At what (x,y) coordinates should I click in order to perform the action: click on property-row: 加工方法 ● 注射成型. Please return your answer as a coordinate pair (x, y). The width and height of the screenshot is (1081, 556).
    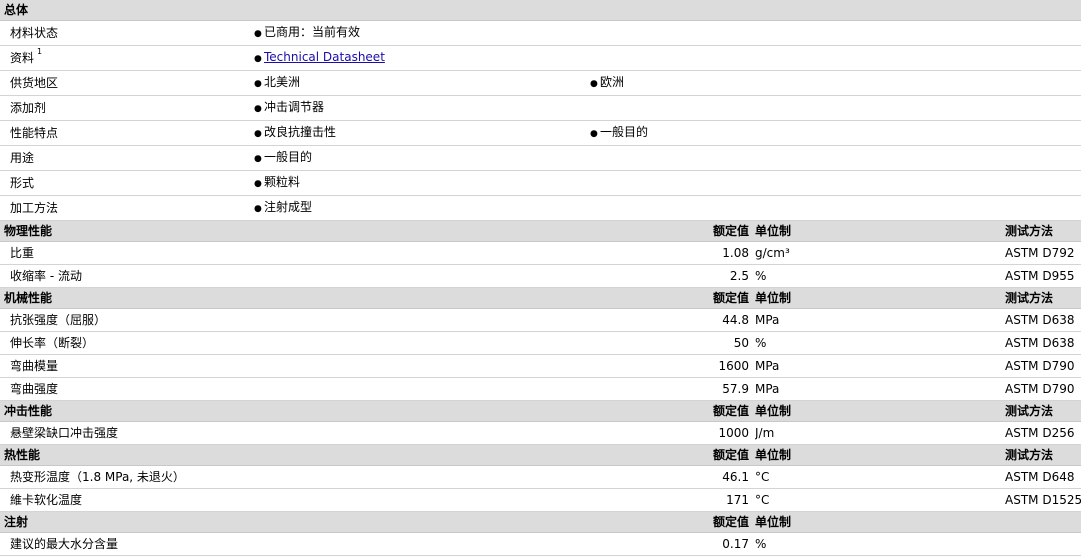
    Looking at the image, I should click on (540, 208).